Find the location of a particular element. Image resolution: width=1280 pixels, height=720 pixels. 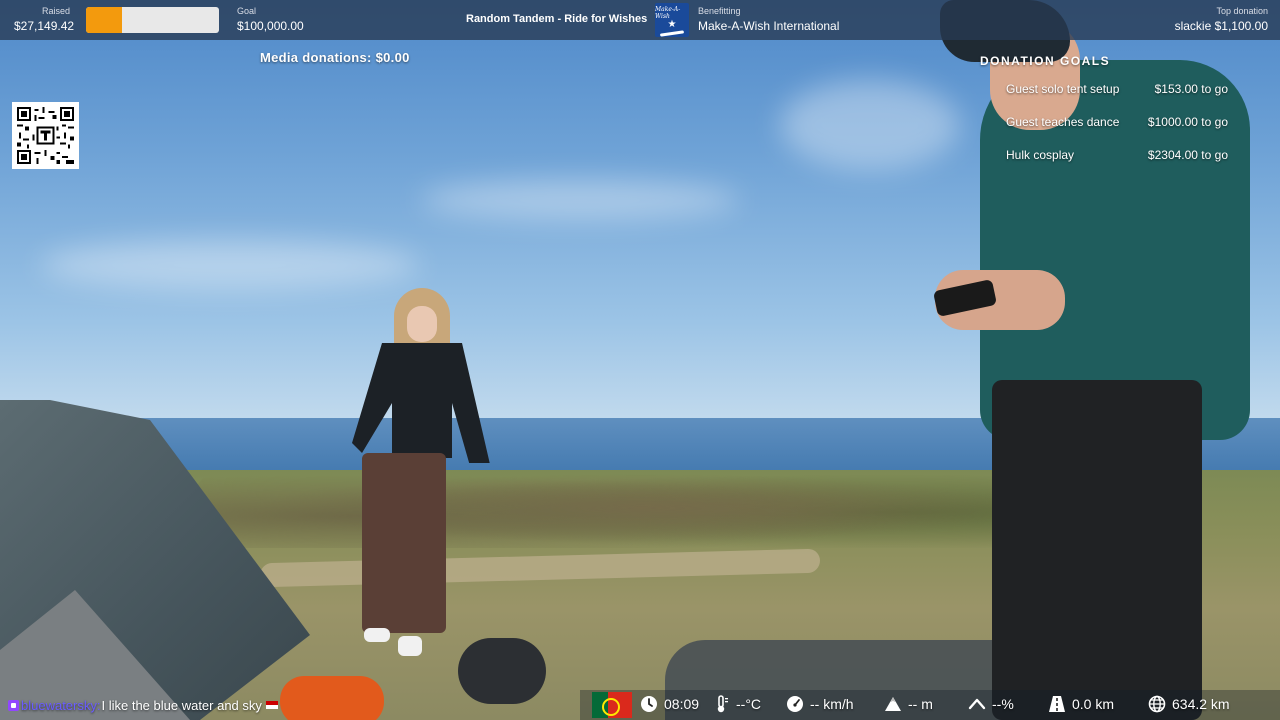

globe-icon is located at coordinates (1157, 704).